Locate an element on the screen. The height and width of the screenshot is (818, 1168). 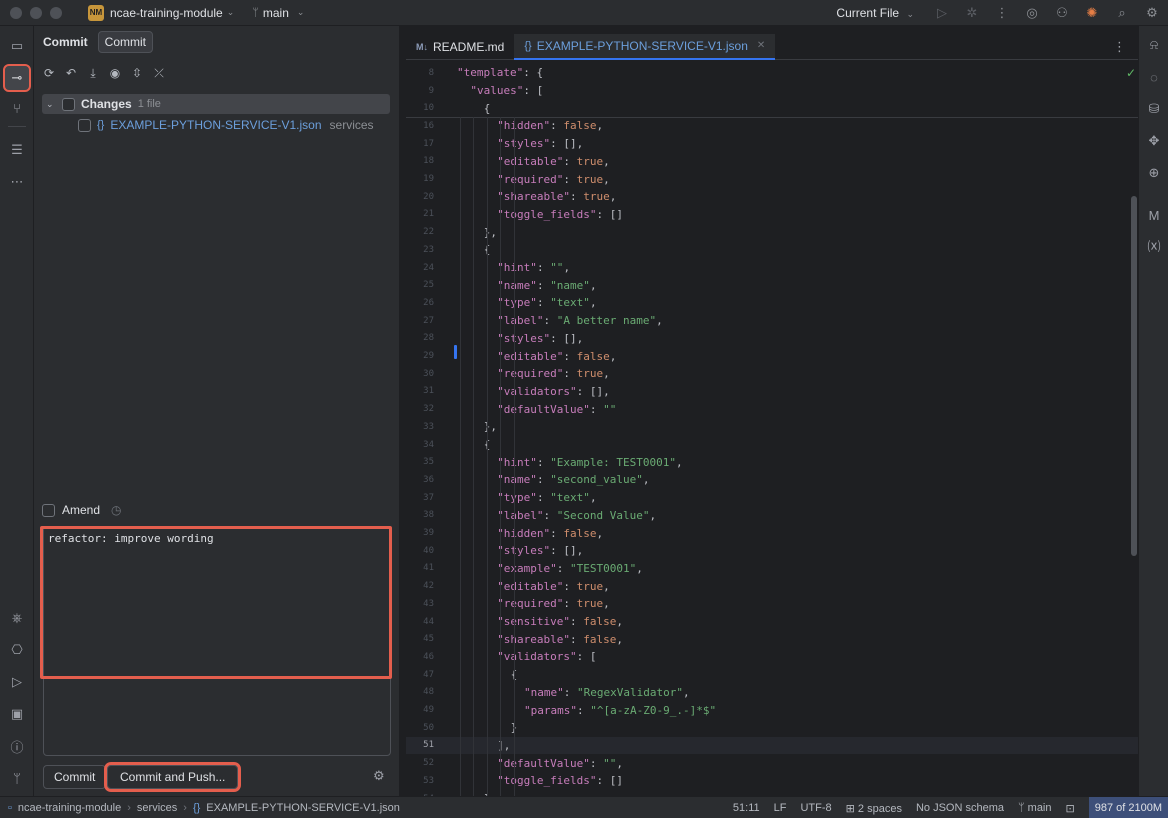
code-line: 37 "type": "text", is located at coordinates (773, 498).